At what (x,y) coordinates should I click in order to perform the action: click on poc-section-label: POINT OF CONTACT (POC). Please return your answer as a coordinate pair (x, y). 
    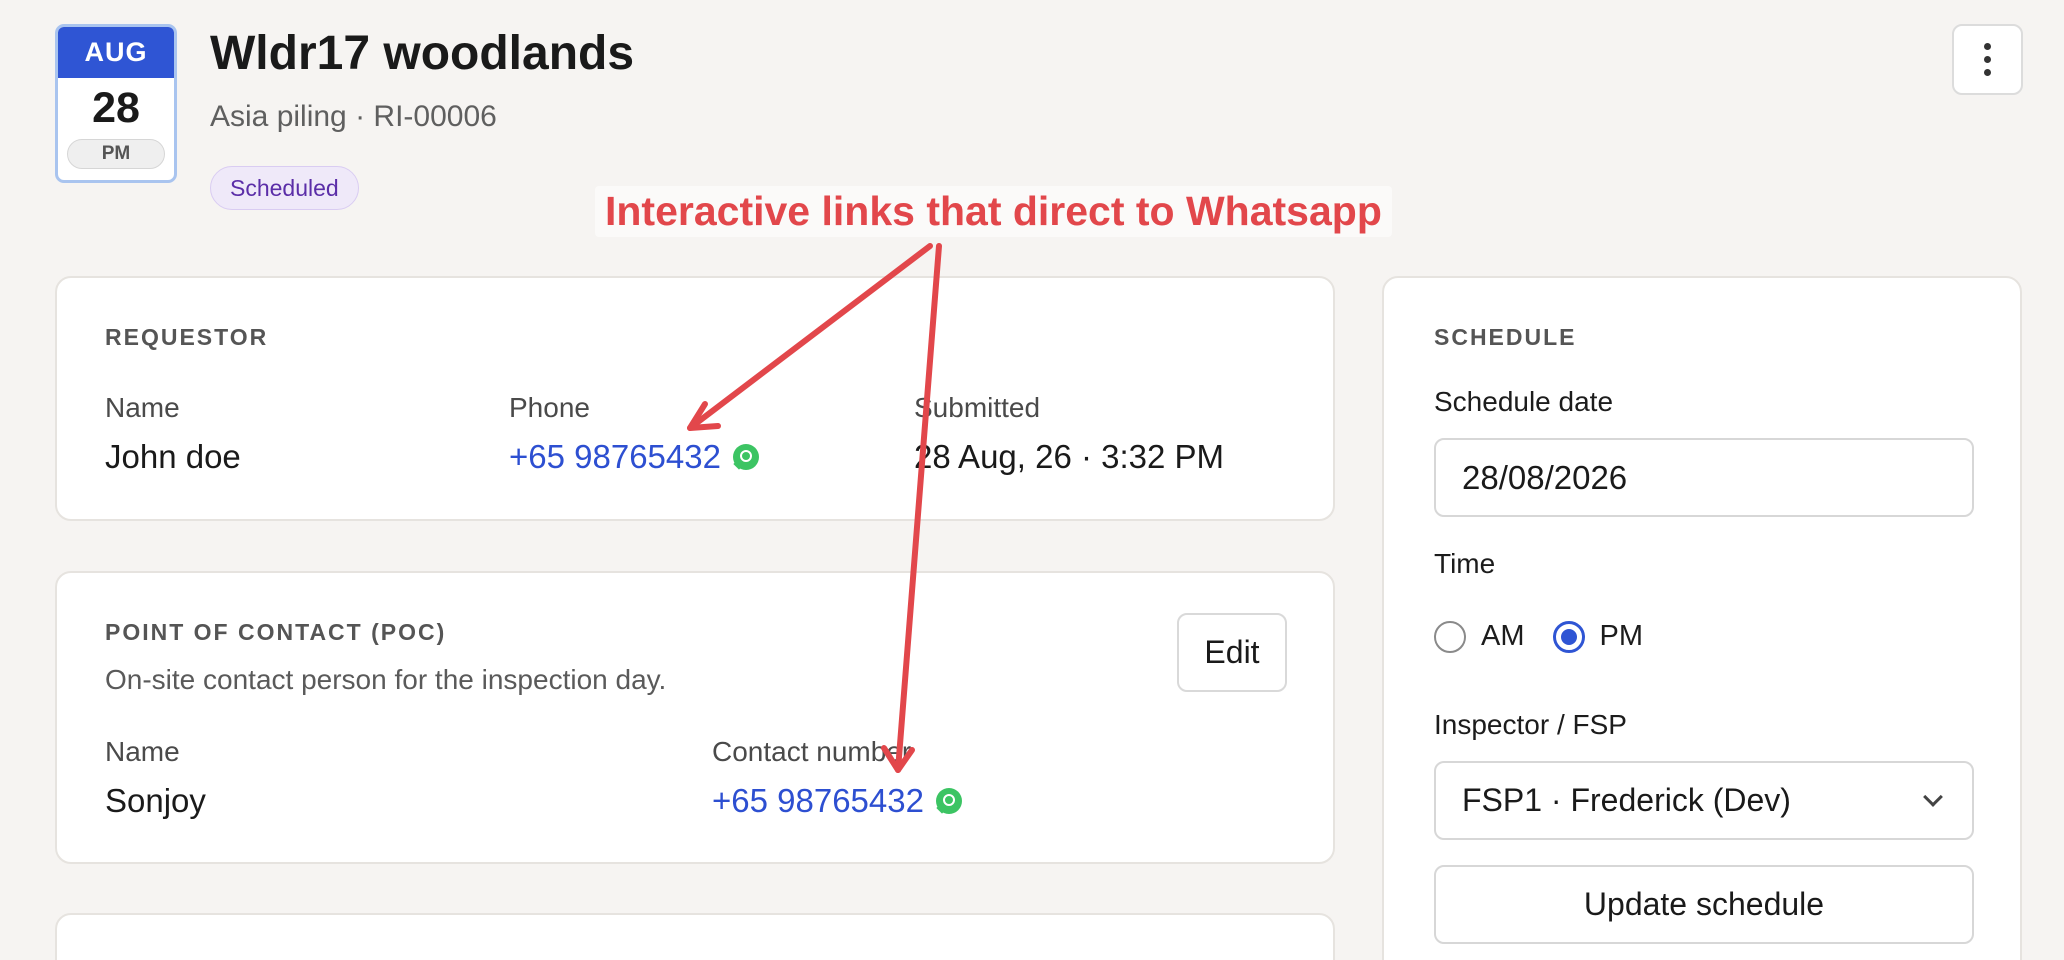
    Looking at the image, I should click on (276, 632).